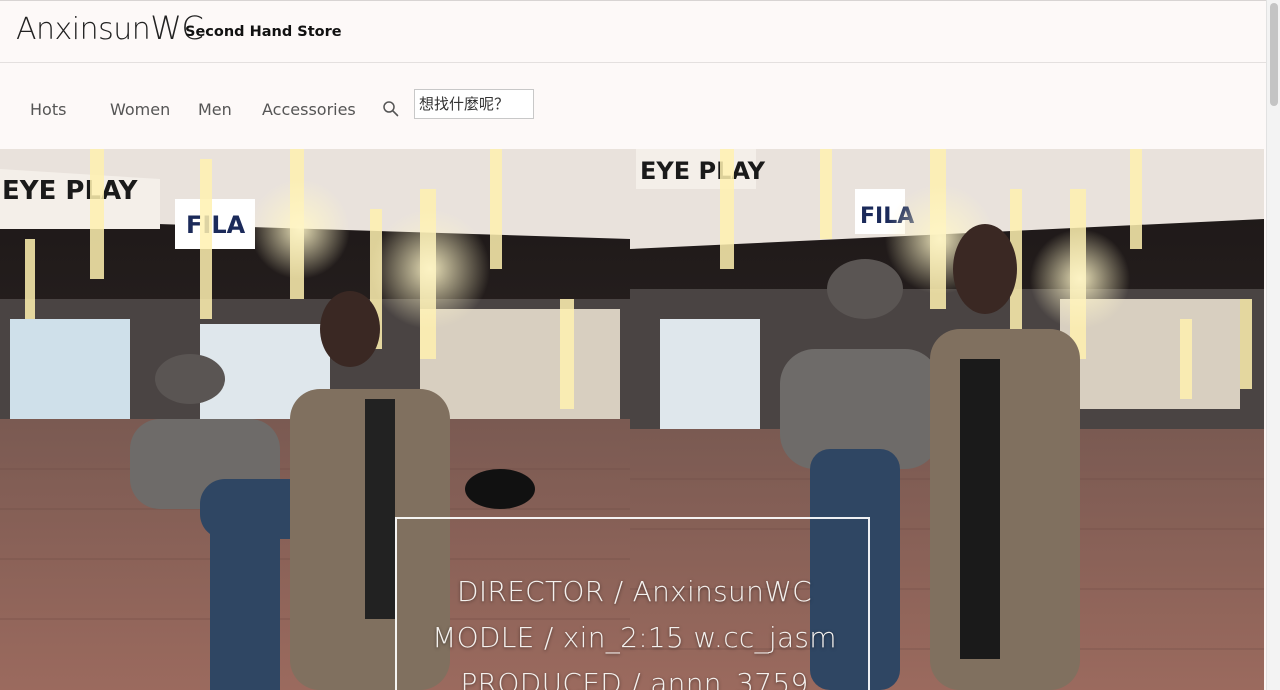 The width and height of the screenshot is (1280, 690). Describe the element at coordinates (70, 191) in the screenshot. I see `storefront-sign-eyeplay-left: EYE PLAY` at that location.